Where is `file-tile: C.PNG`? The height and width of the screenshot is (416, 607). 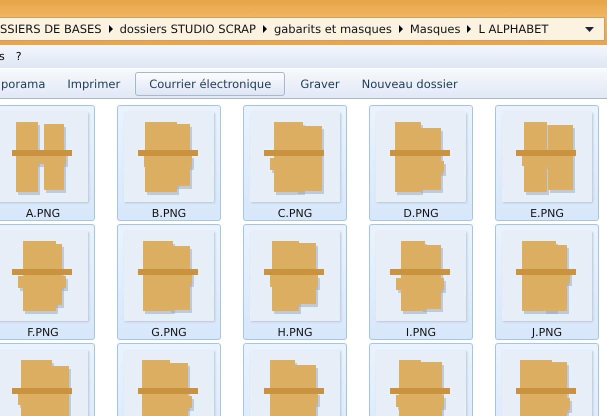
file-tile: C.PNG is located at coordinates (295, 163).